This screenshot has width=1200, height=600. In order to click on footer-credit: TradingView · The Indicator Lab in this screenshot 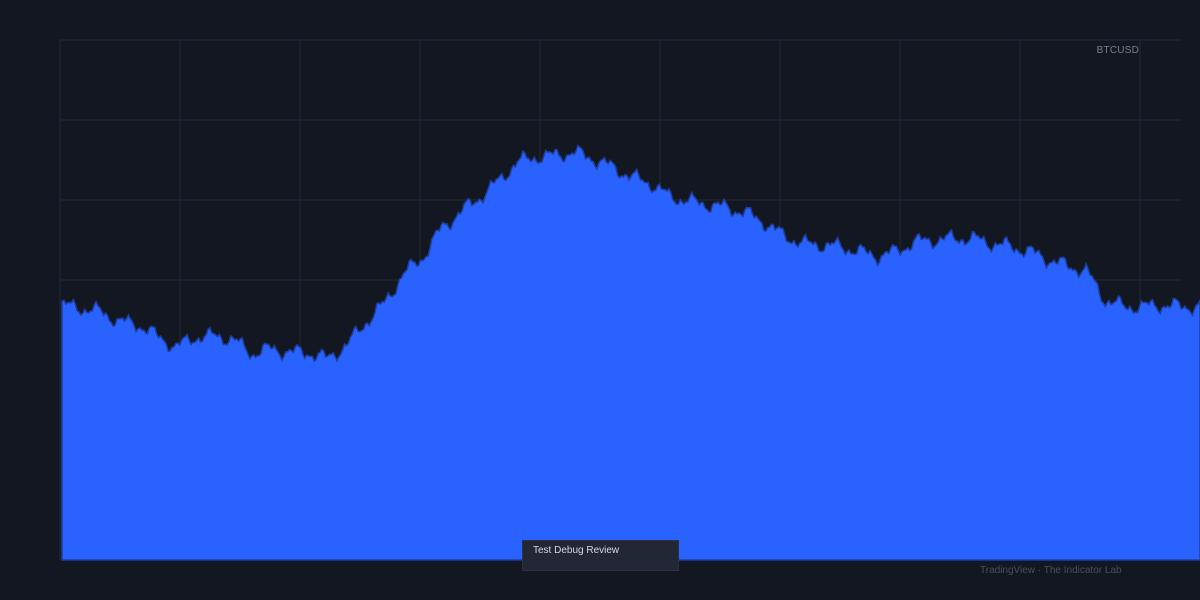, I will do `click(1051, 570)`.